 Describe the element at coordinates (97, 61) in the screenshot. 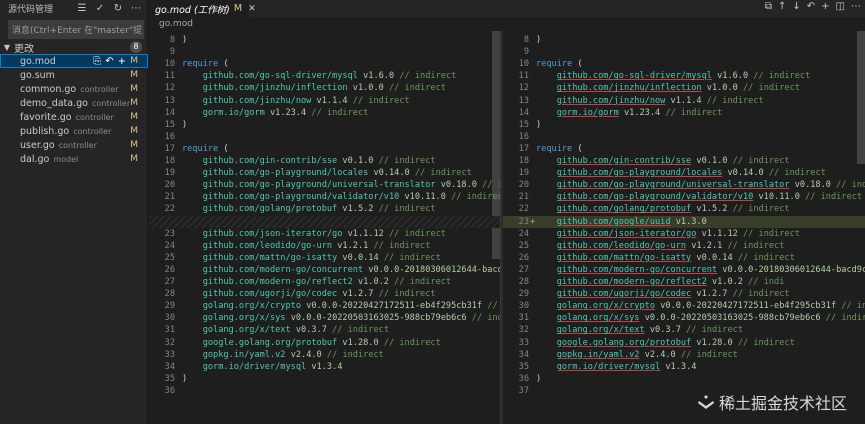

I see `open-file-icon: ⎘` at that location.